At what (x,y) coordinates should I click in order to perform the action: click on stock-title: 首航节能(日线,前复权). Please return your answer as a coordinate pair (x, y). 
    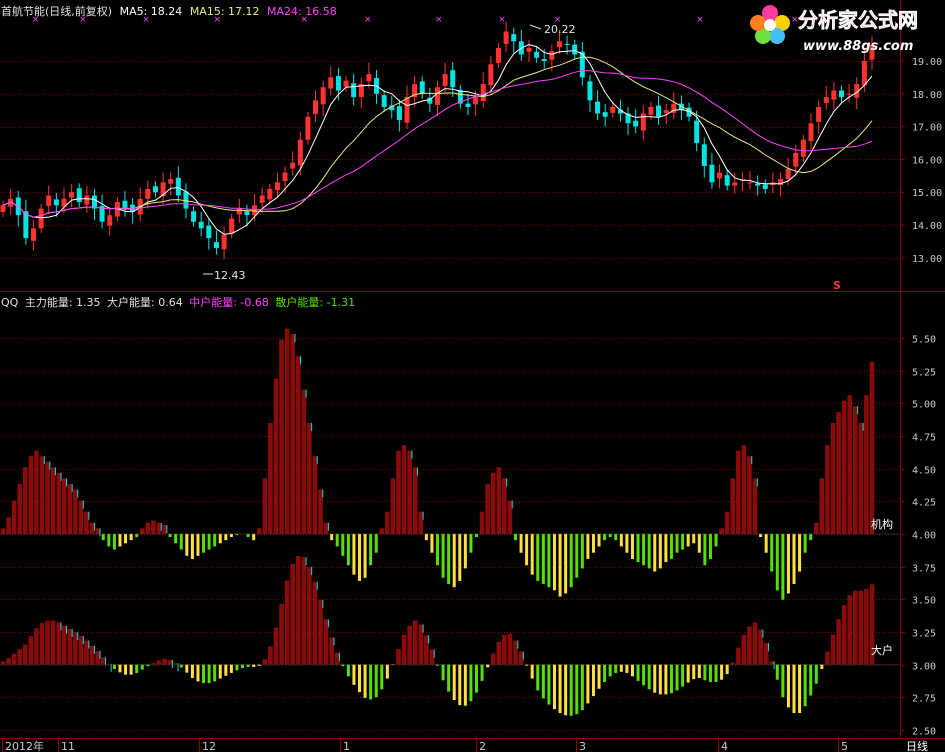
    Looking at the image, I should click on (57, 11).